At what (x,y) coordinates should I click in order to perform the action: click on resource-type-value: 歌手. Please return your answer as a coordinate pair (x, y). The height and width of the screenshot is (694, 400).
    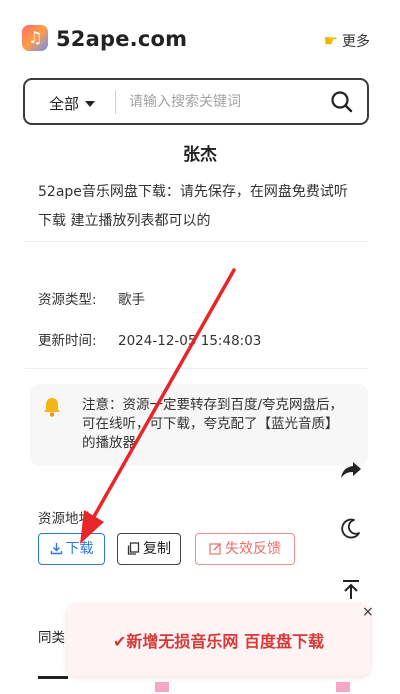
    Looking at the image, I should click on (131, 300).